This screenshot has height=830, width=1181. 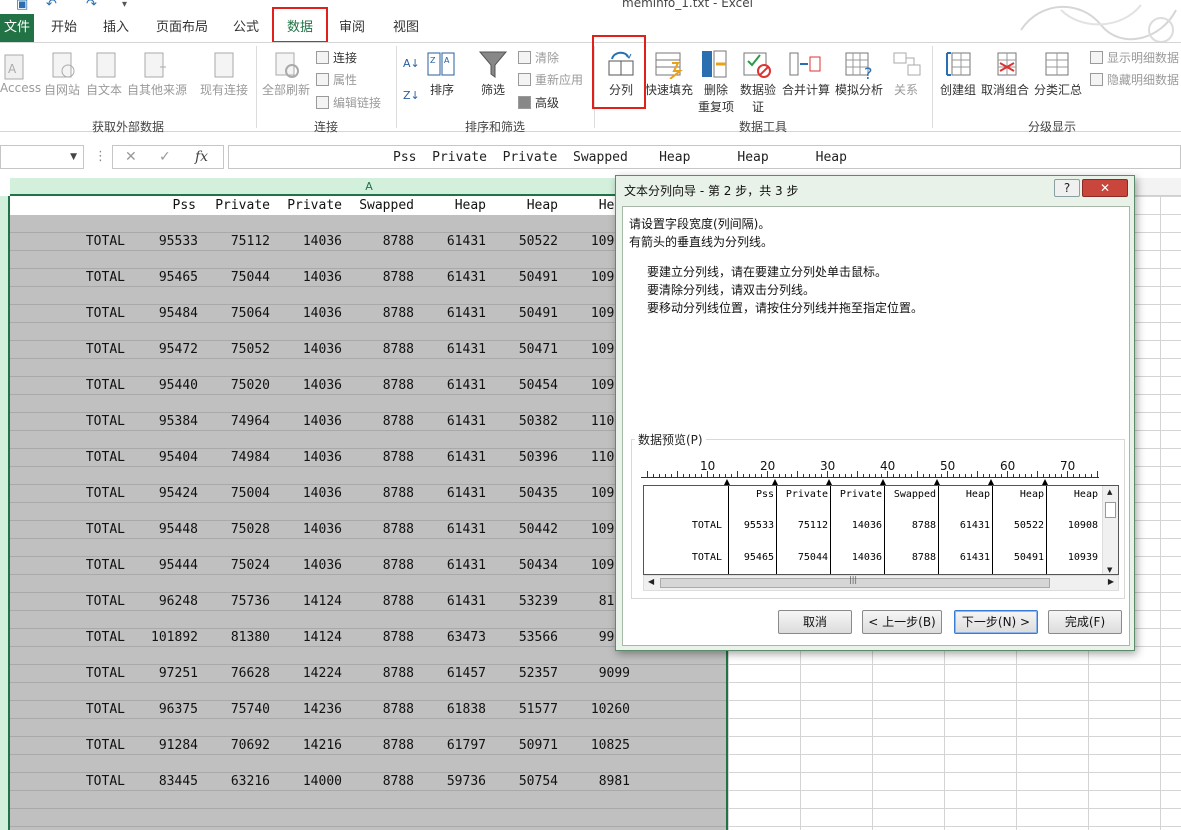 I want to click on tab-file: 文件, so click(x=17, y=28).